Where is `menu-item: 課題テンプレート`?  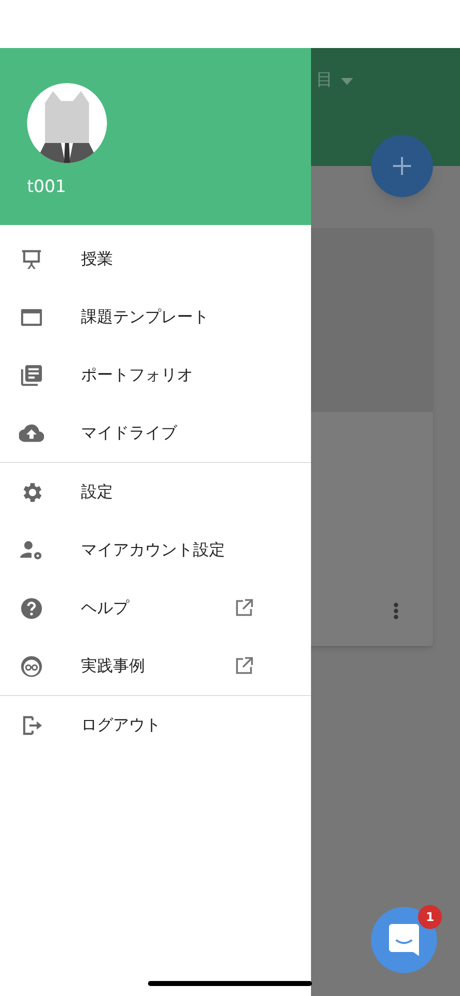
menu-item: 課題テンプレート is located at coordinates (155, 317).